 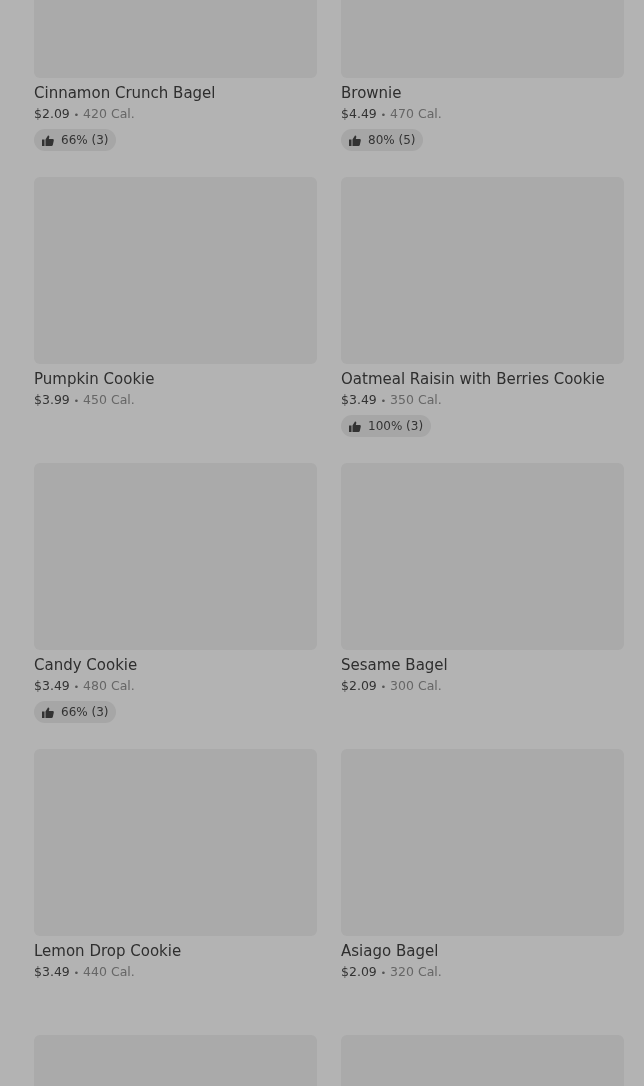 What do you see at coordinates (392, 140) in the screenshot?
I see `rating-text: 80% (5)` at bounding box center [392, 140].